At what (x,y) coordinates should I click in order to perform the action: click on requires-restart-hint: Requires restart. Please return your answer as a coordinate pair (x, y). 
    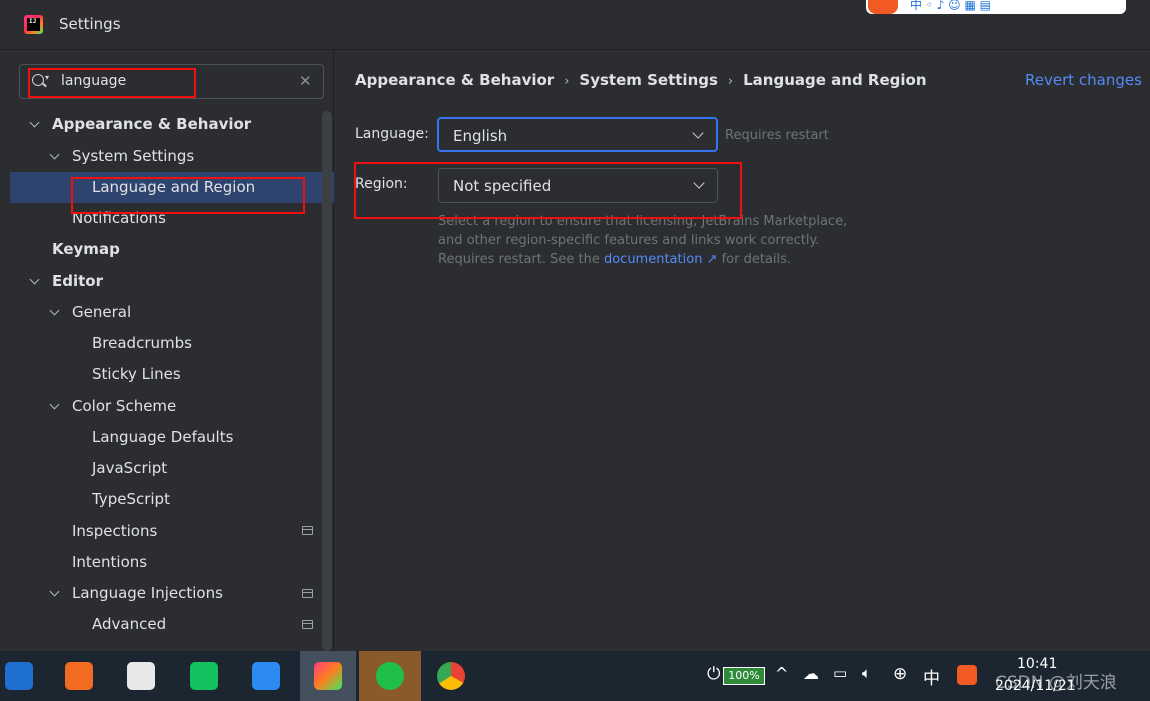
    Looking at the image, I should click on (777, 135).